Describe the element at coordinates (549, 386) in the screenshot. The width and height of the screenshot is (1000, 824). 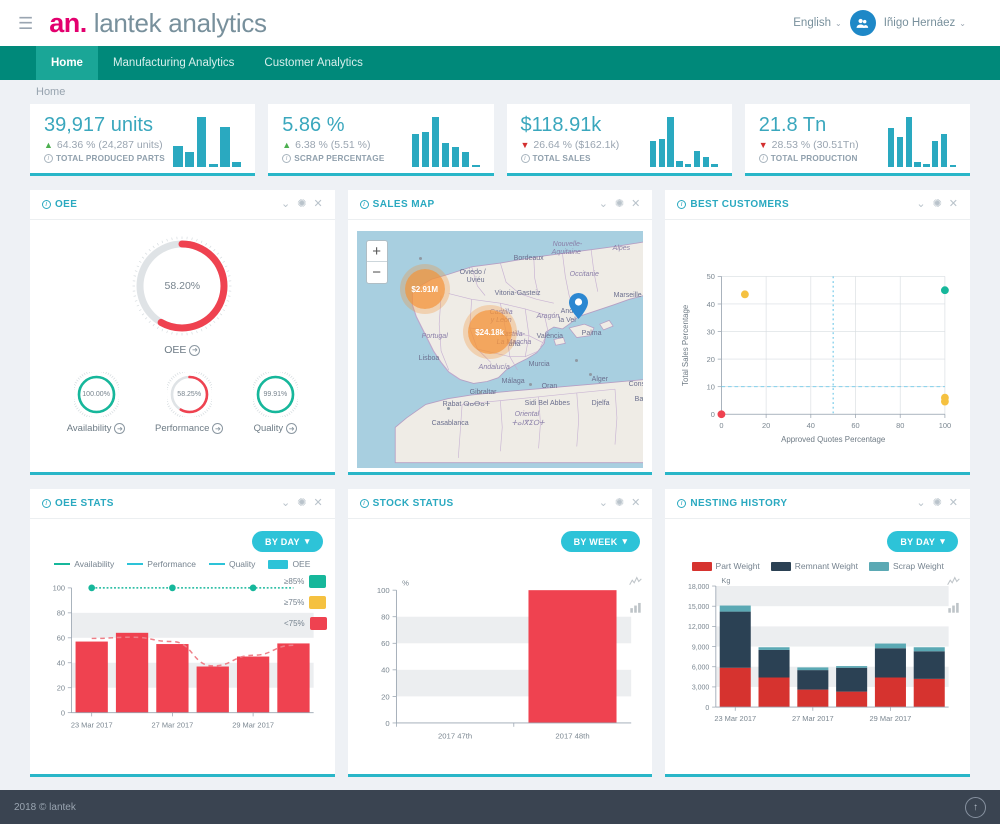
I see `map-place-label: Oran` at that location.